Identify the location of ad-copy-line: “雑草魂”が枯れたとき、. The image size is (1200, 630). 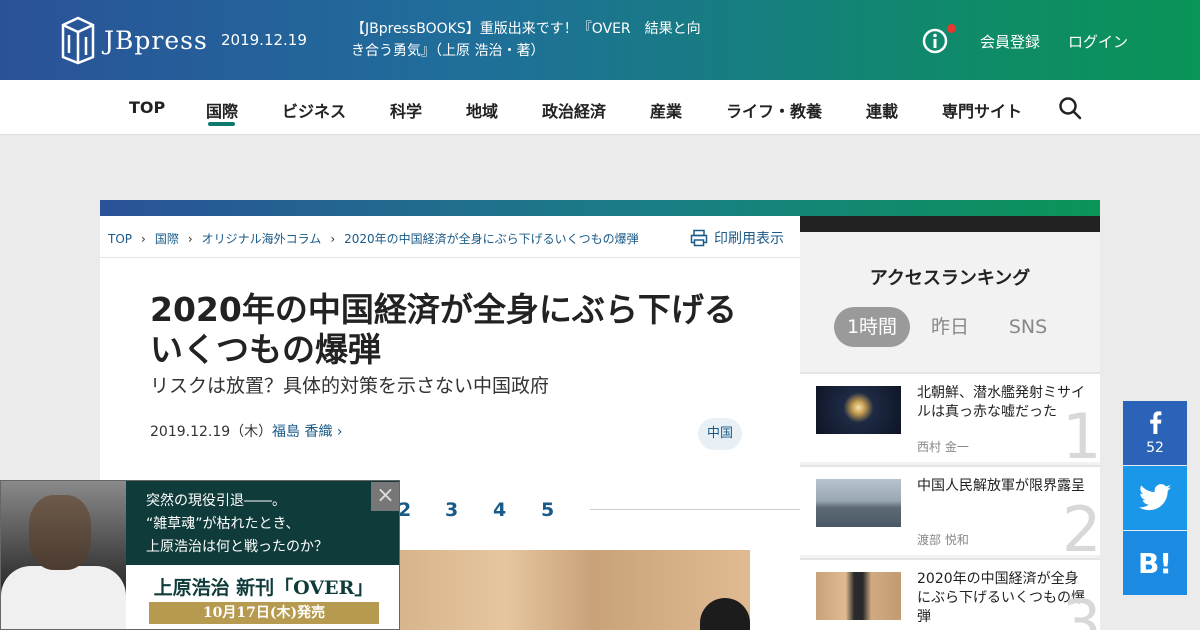
(223, 524).